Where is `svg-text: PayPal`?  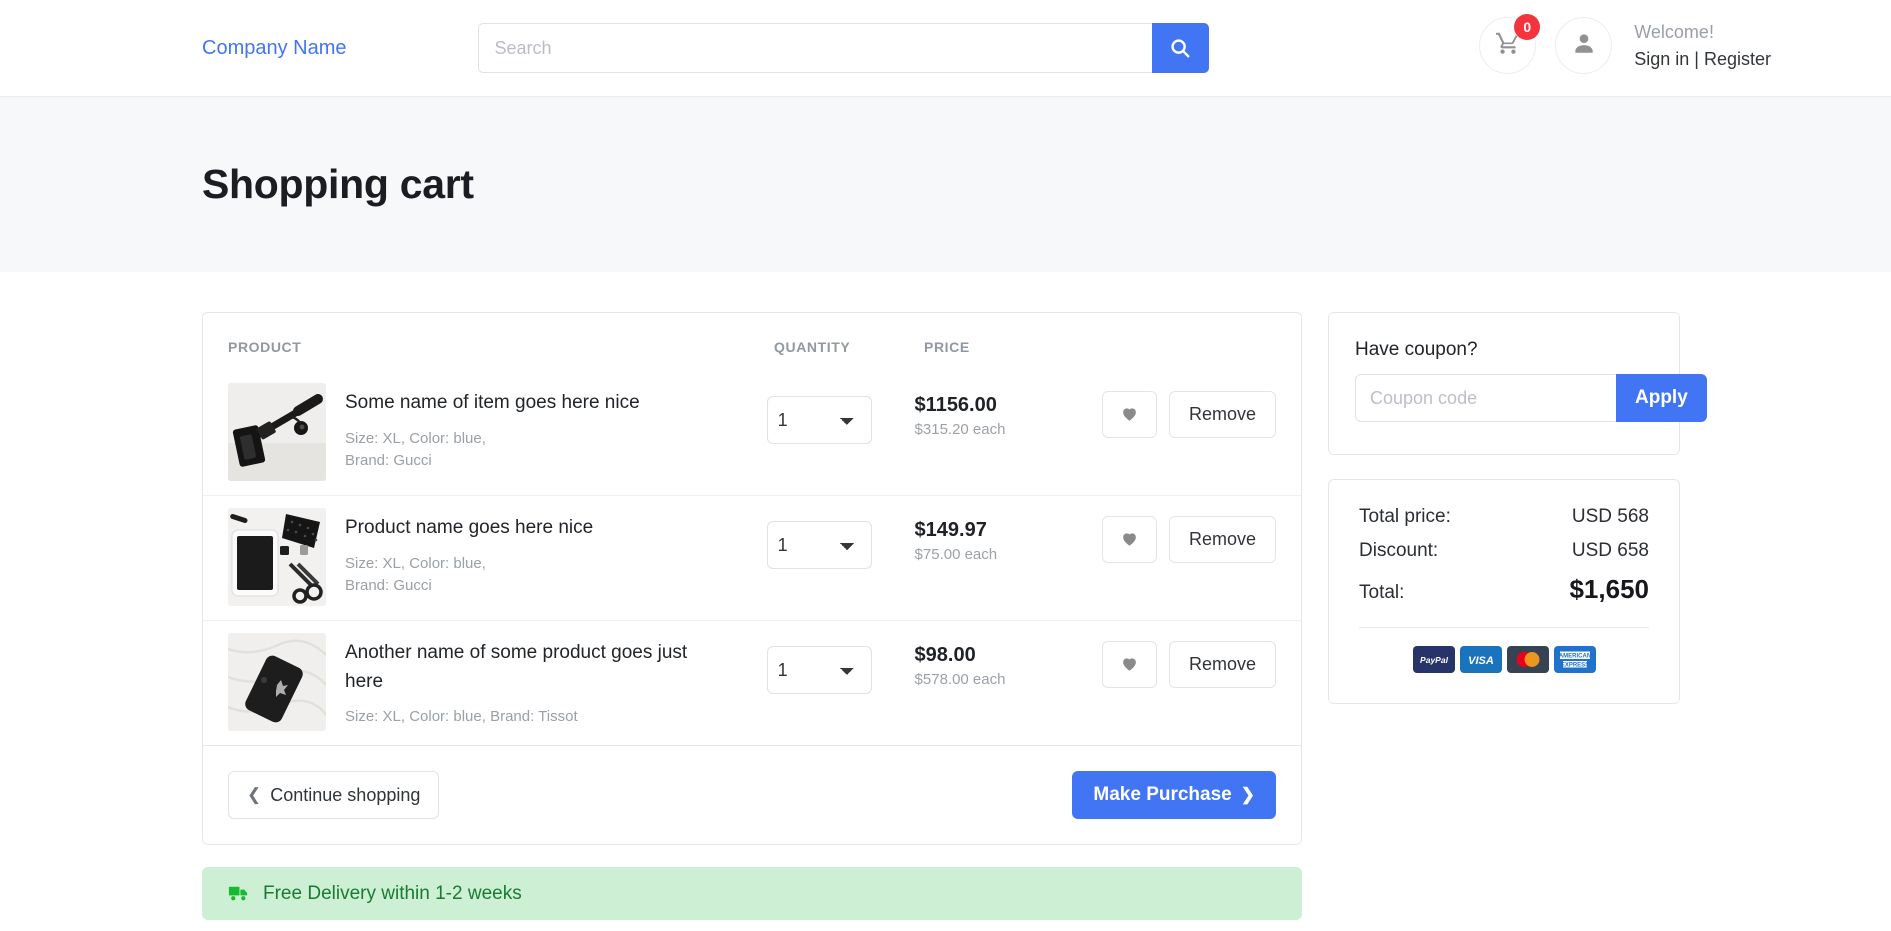
svg-text: PayPal is located at coordinates (1434, 660).